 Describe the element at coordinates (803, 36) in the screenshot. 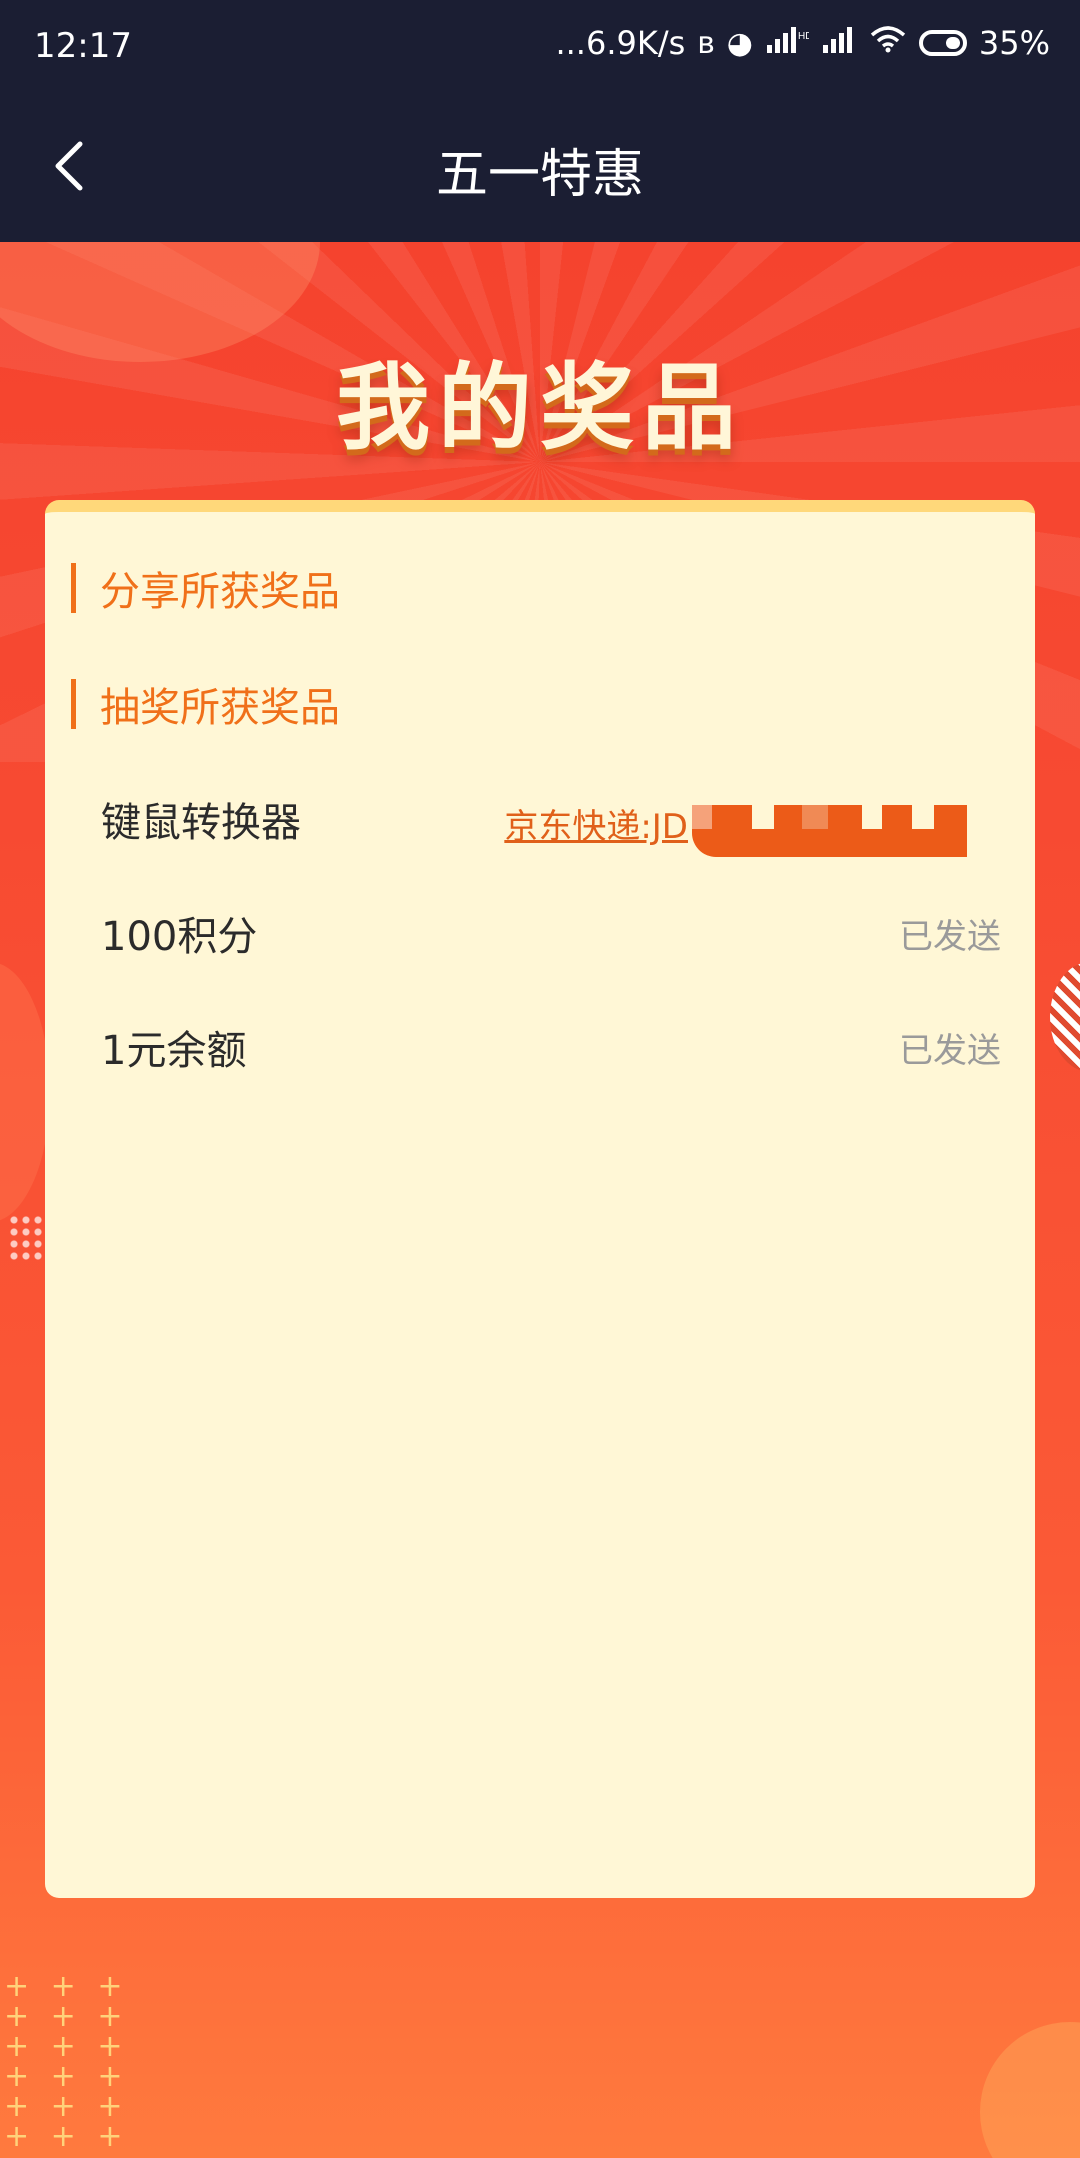

I see `svg-text: HD` at that location.